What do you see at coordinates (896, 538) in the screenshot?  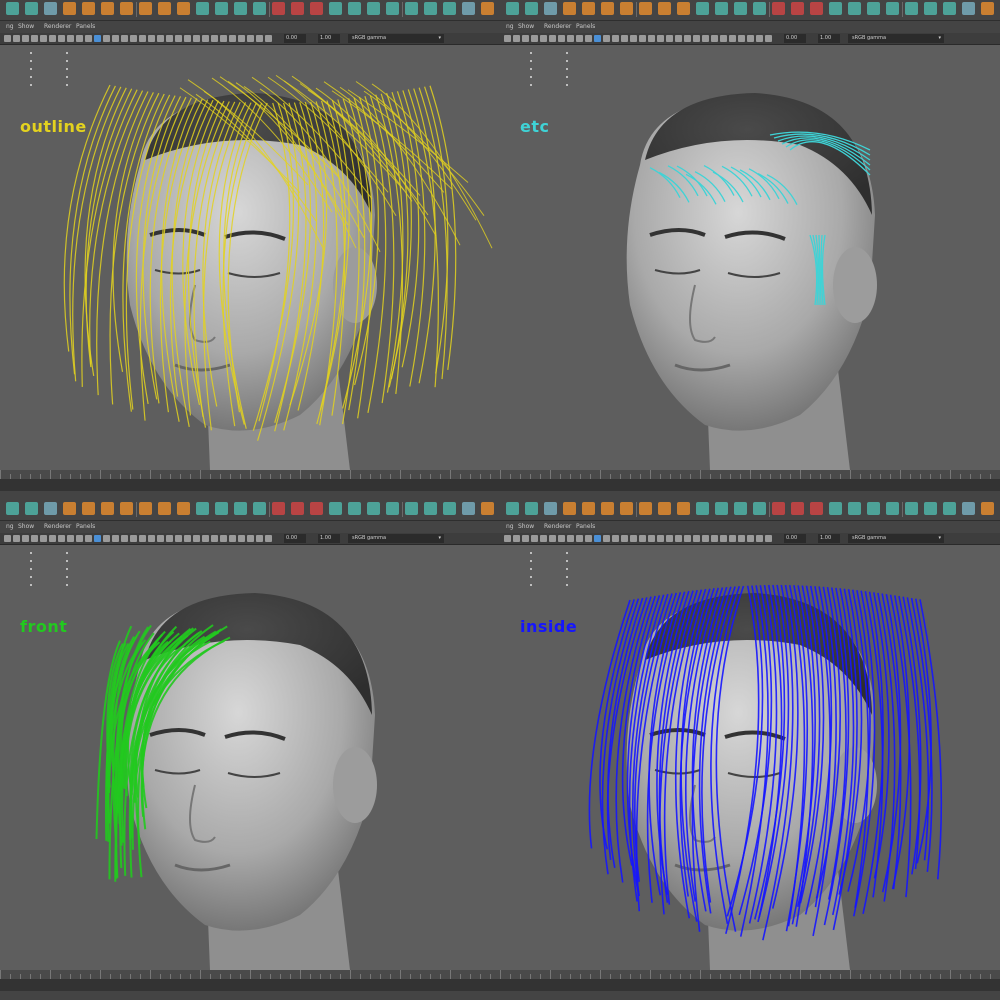 I see `color-space-dropdown: sRGB gamma ▾` at bounding box center [896, 538].